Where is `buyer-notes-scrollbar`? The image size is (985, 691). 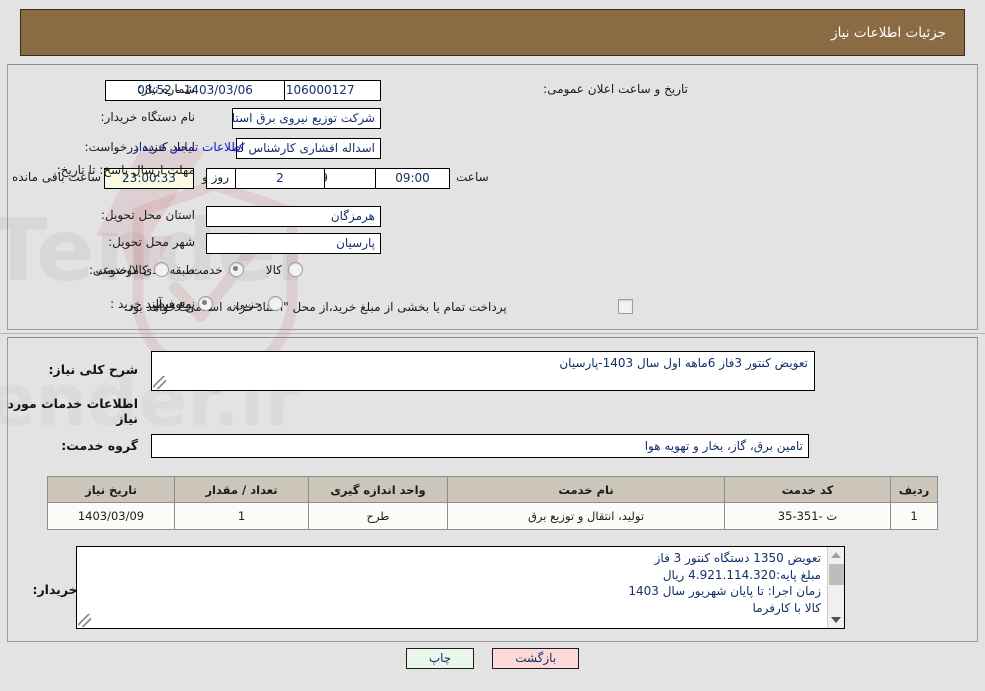 buyer-notes-scrollbar is located at coordinates (835, 587).